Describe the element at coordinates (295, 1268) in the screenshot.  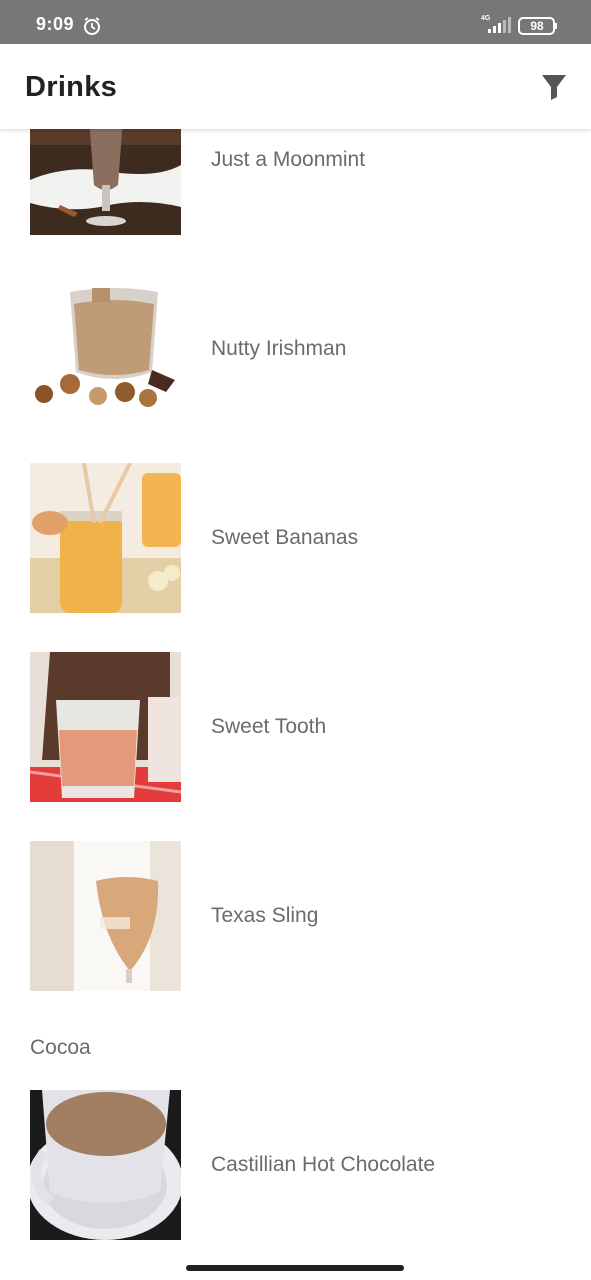
I see `home-indicator` at that location.